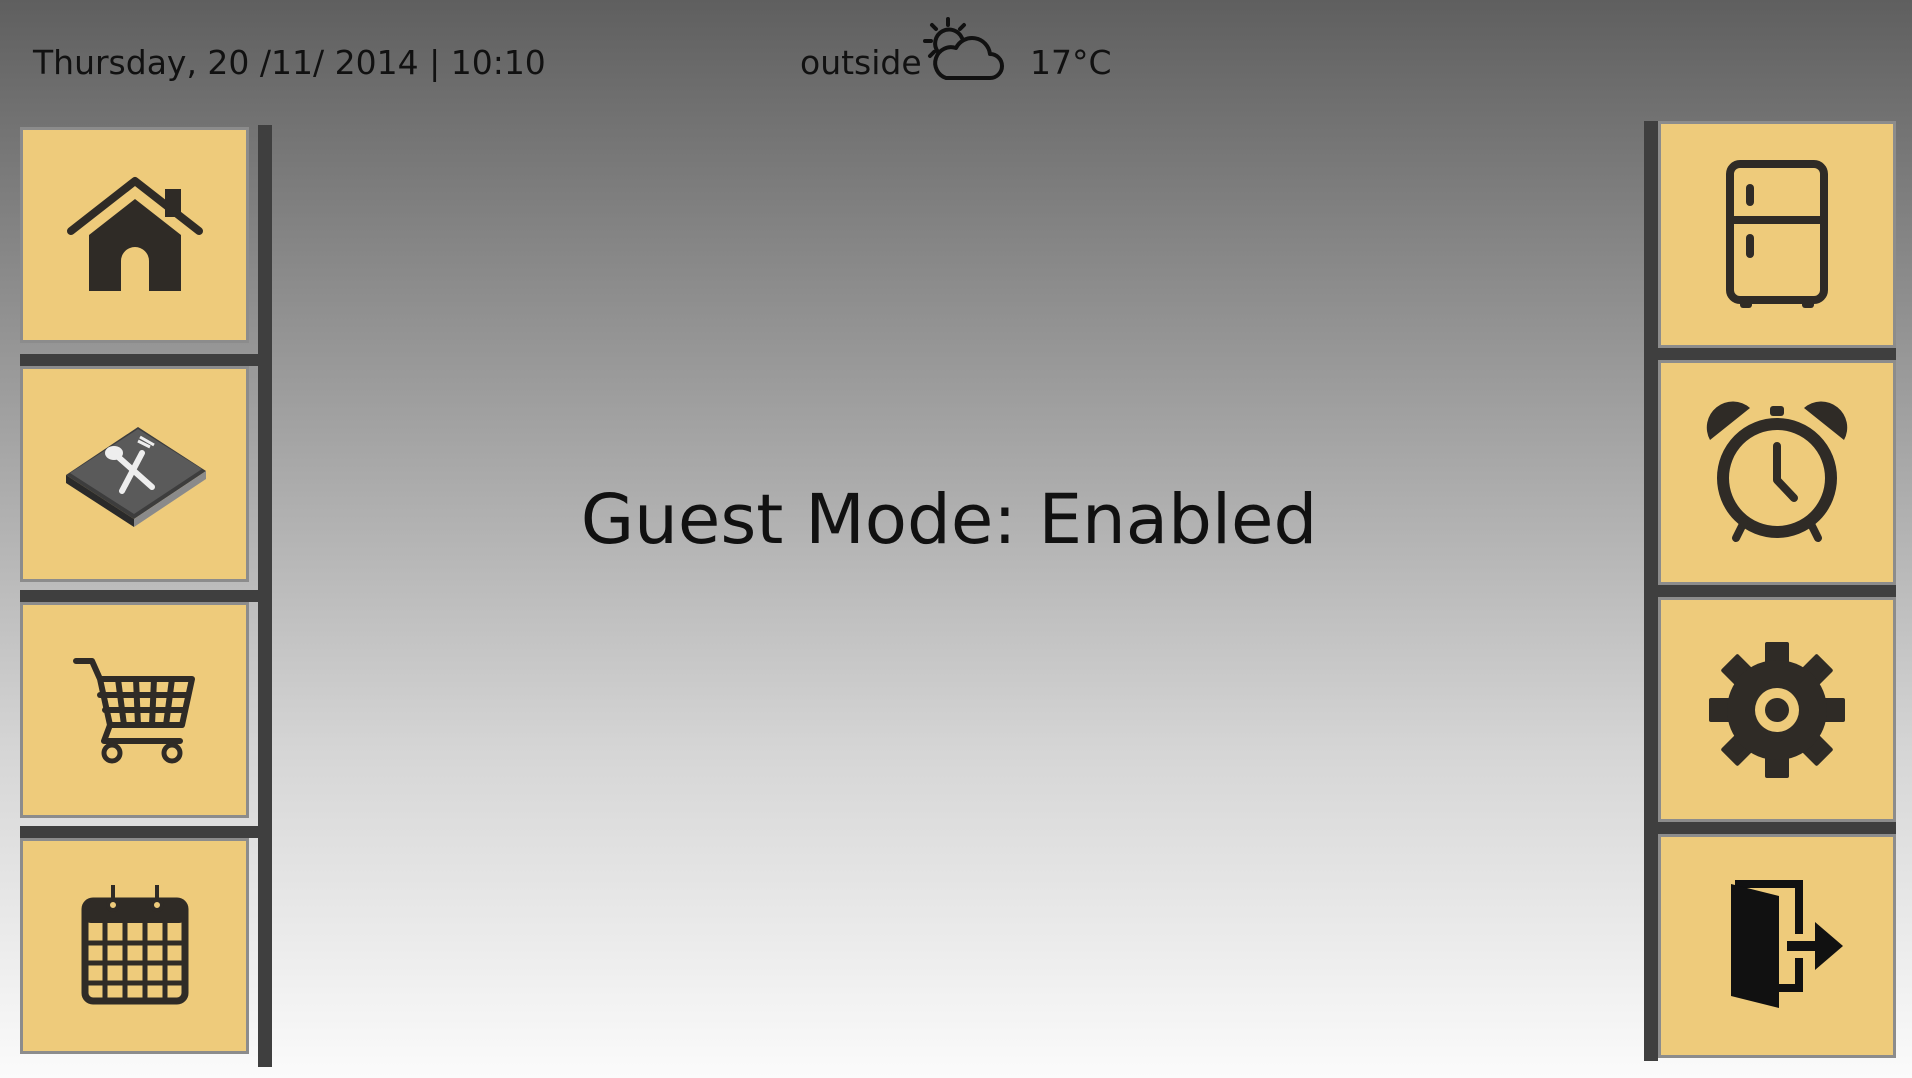 The width and height of the screenshot is (1912, 1078). I want to click on settings-button, so click(1777, 709).